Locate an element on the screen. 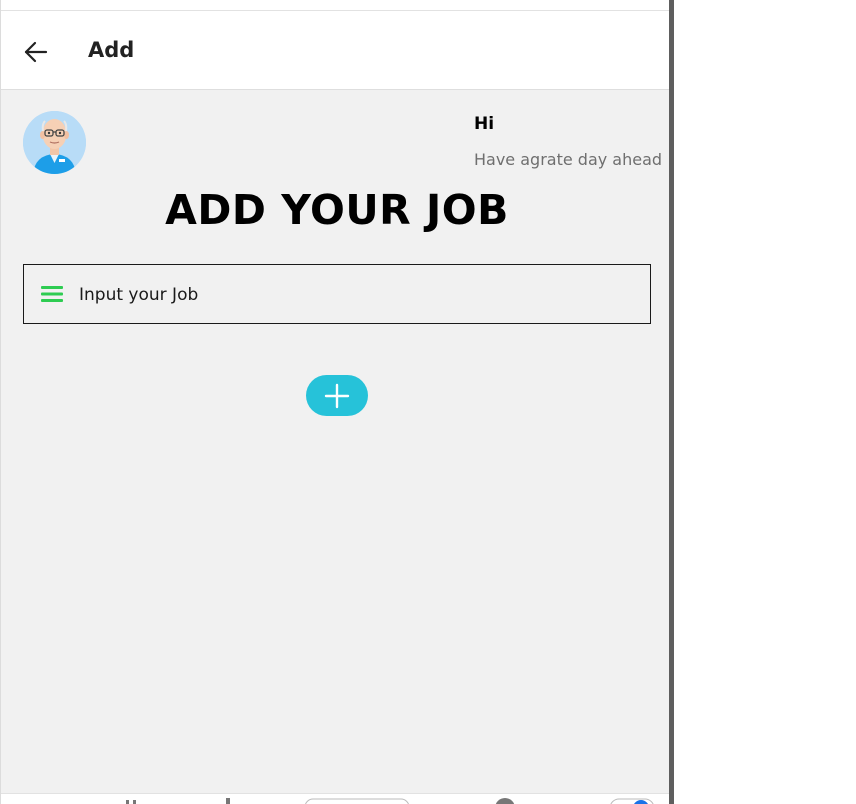 Image resolution: width=856 pixels, height=804 pixels. toolbar-shapes-icon is located at coordinates (178, 801).